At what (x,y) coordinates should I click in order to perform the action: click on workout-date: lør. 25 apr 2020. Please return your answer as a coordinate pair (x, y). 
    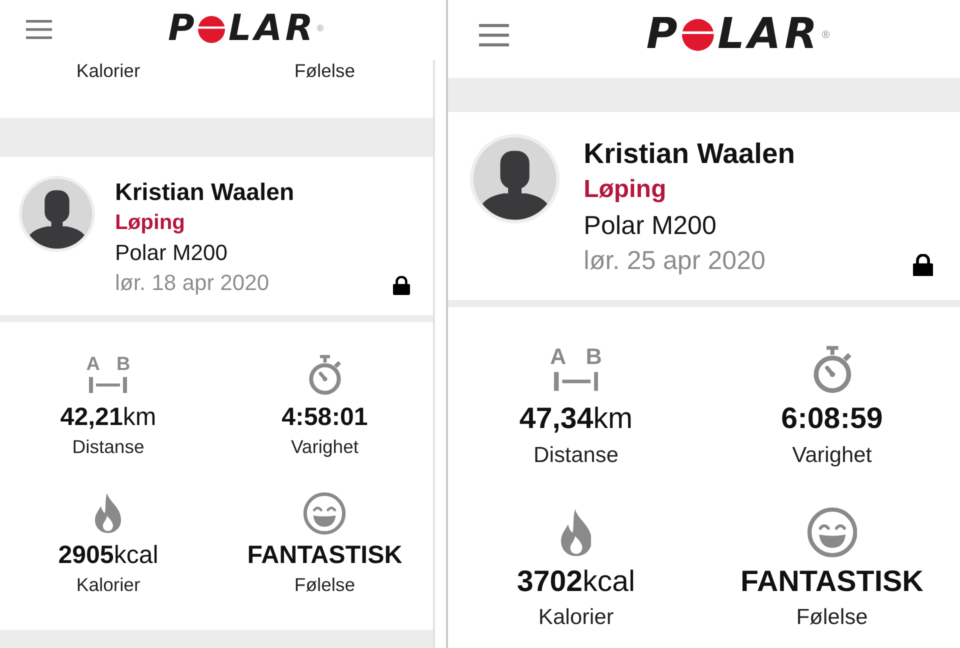
    Looking at the image, I should click on (675, 260).